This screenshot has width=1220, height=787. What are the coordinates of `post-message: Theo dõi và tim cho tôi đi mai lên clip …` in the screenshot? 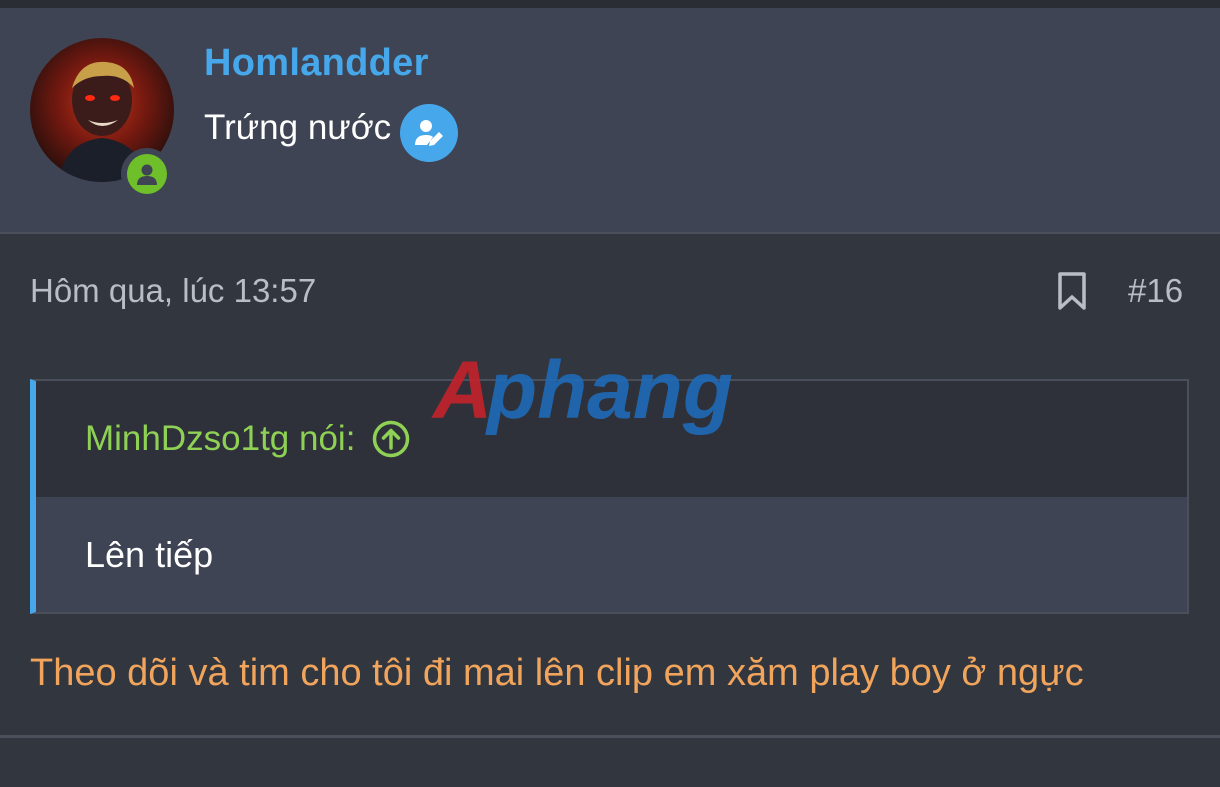 It's located at (557, 673).